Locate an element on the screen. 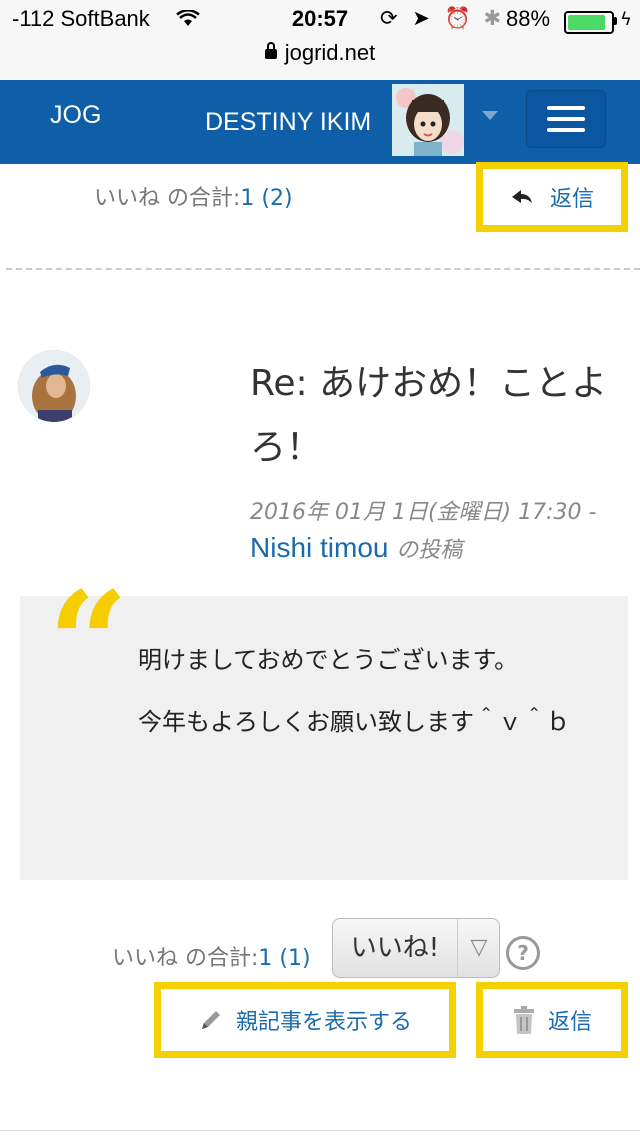 This screenshot has height=1136, width=640. post-likes: いいね の合計:1 (1) is located at coordinates (211, 956).